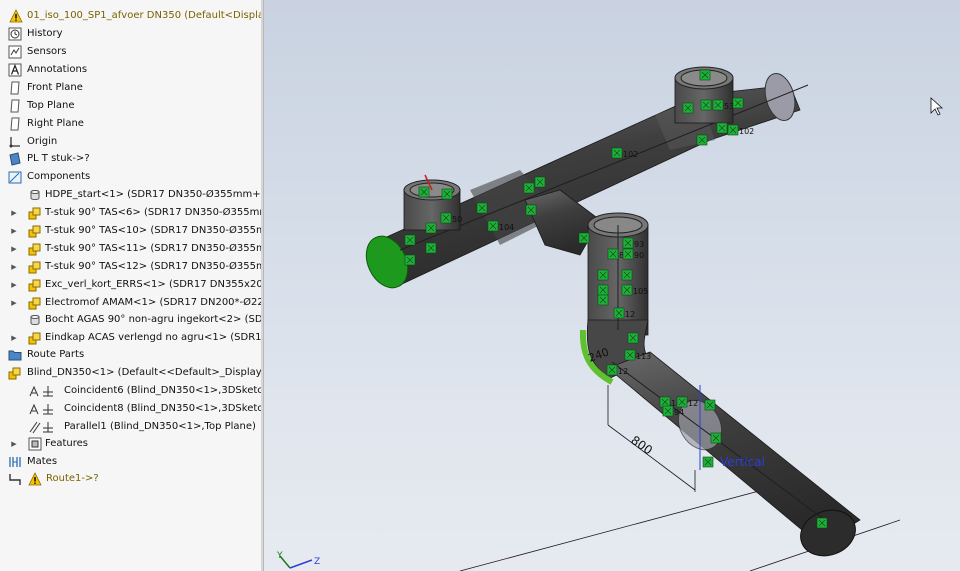  I want to click on annotation-icon, so click(15, 70).